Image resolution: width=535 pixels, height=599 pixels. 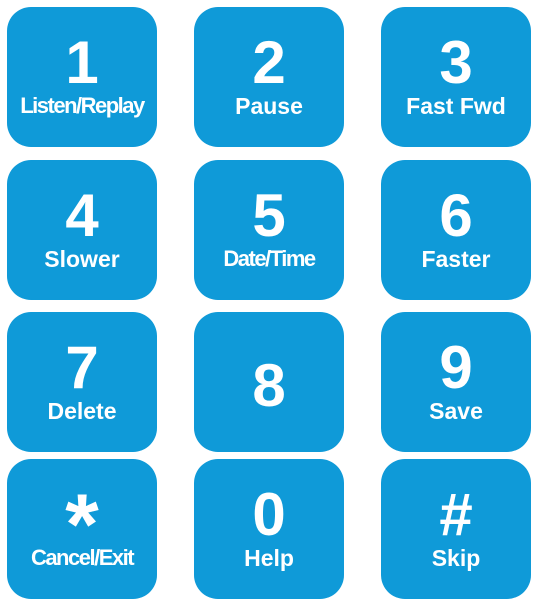 I want to click on key-star-cancel-exit: * Cancel/Exit, so click(x=82, y=529).